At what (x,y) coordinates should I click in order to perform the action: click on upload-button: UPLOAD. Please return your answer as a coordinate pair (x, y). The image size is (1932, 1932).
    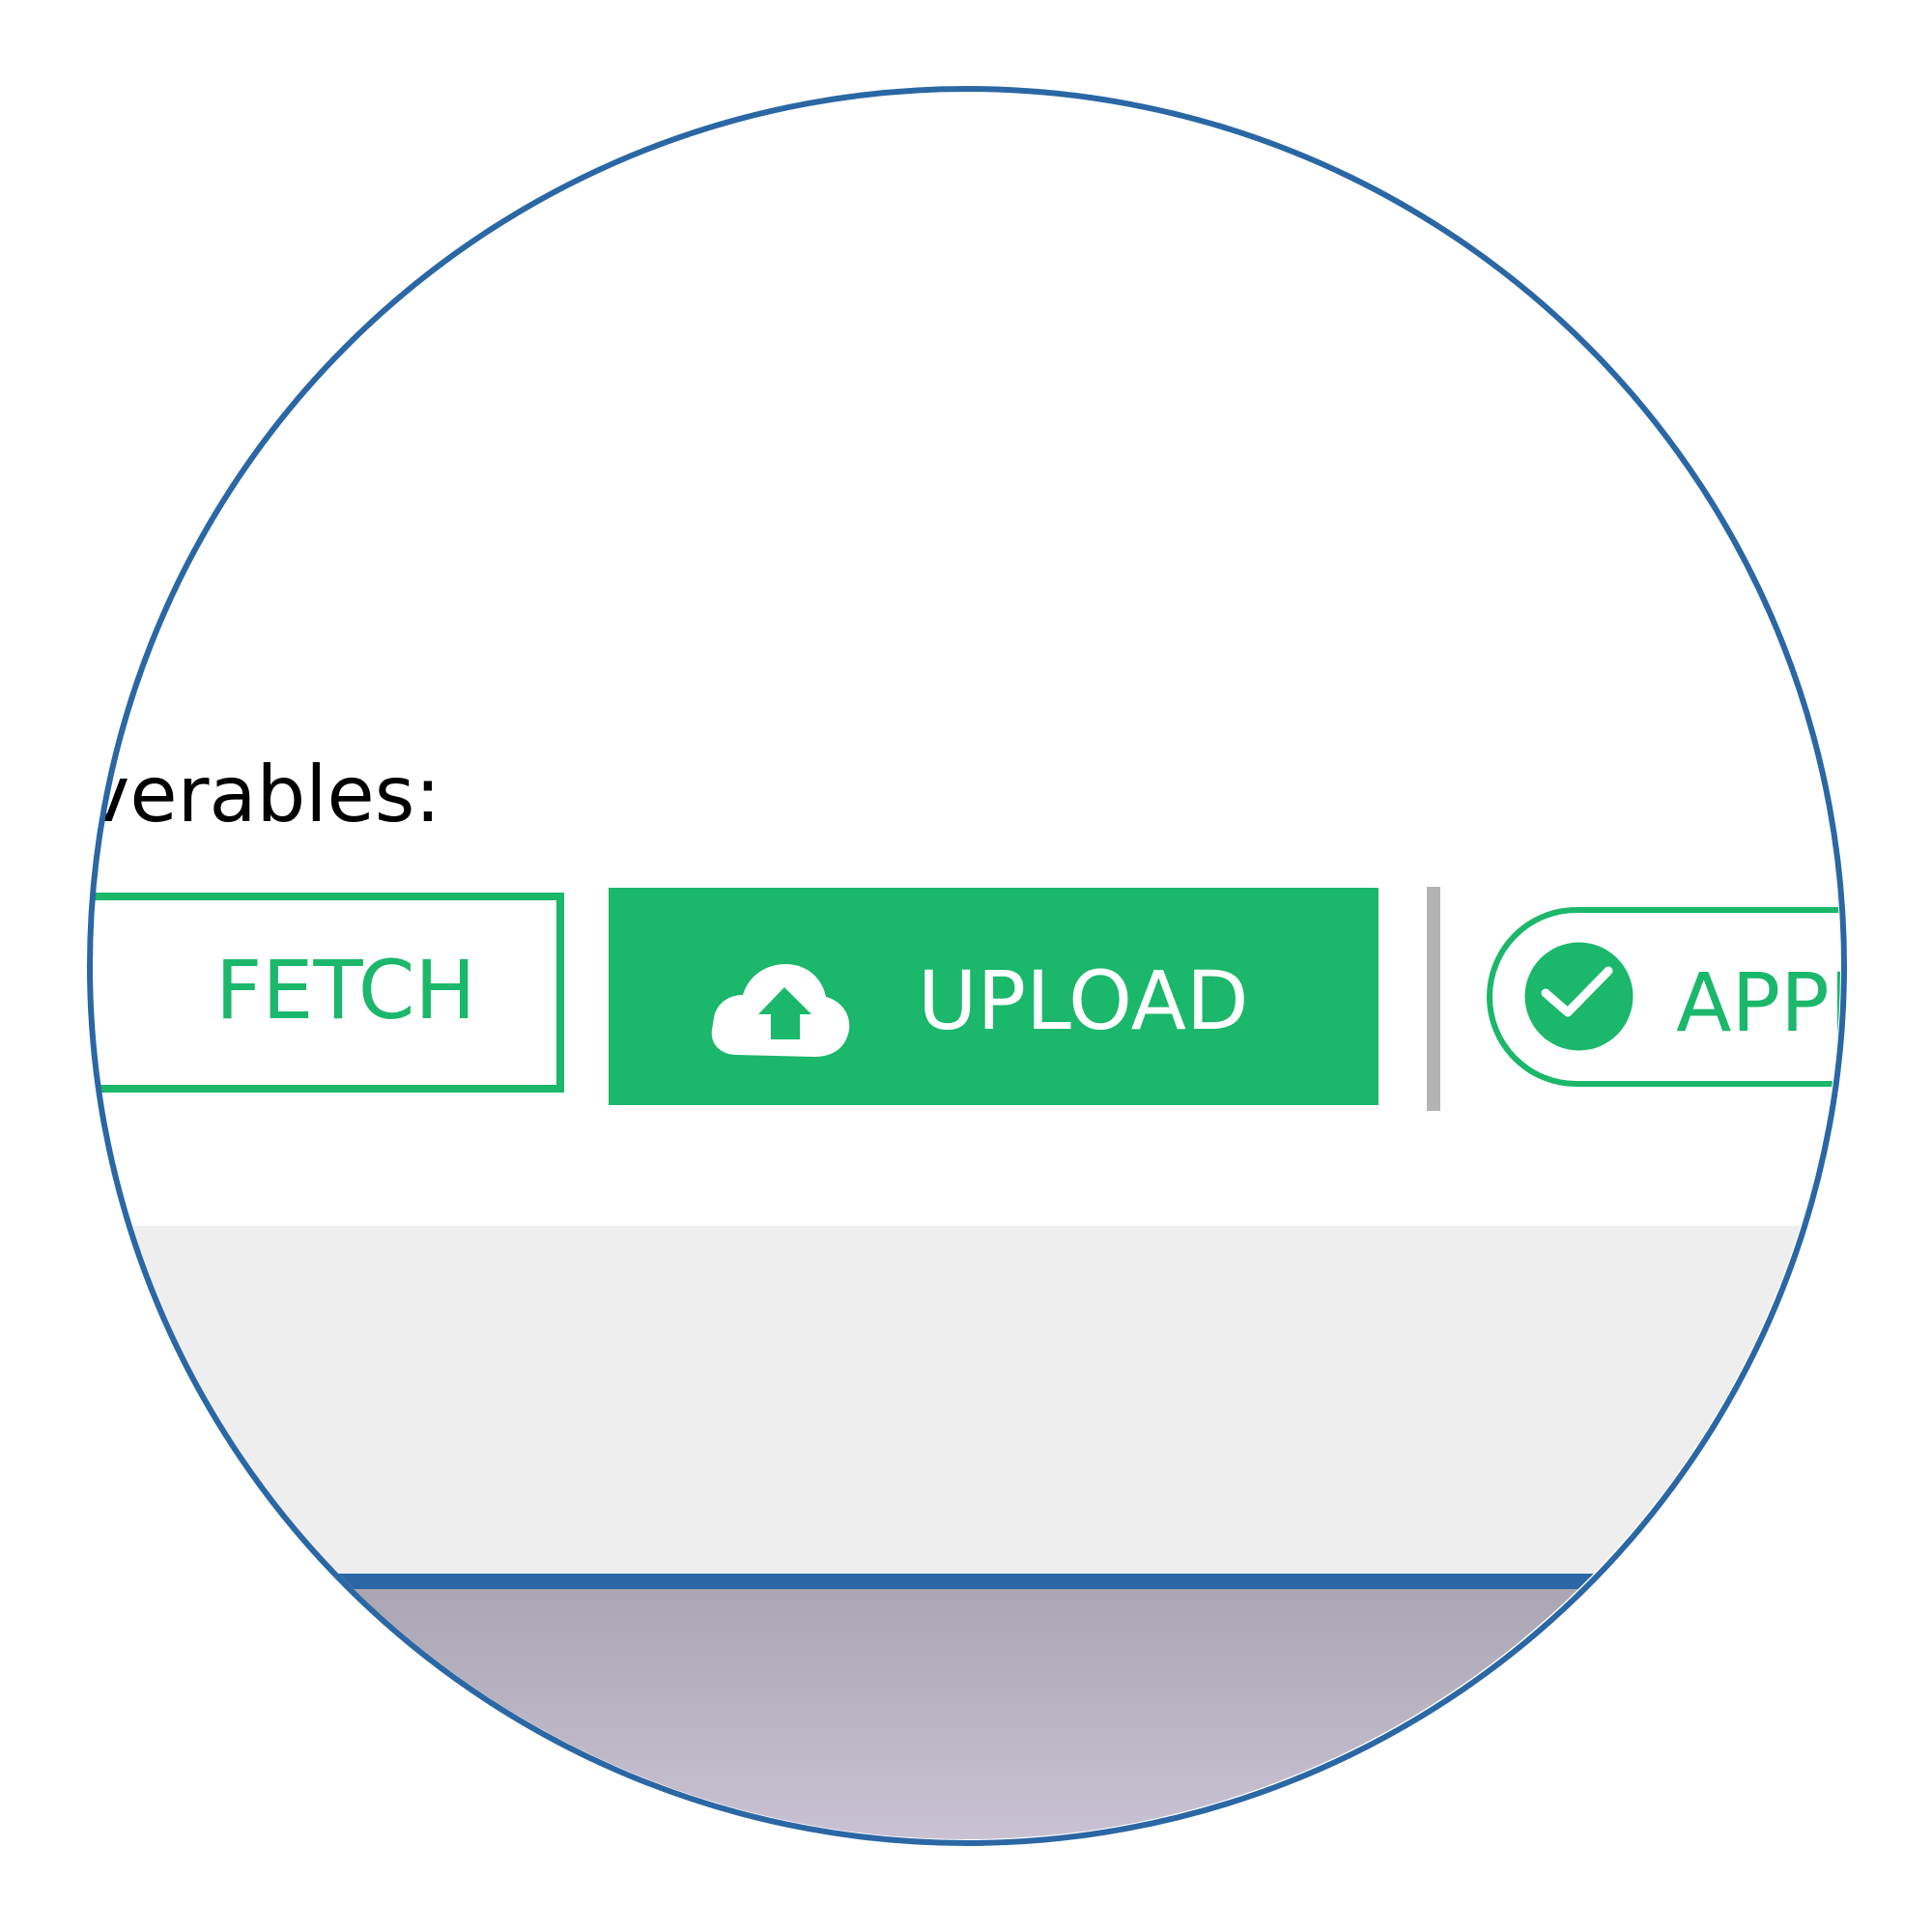
    Looking at the image, I should click on (993, 996).